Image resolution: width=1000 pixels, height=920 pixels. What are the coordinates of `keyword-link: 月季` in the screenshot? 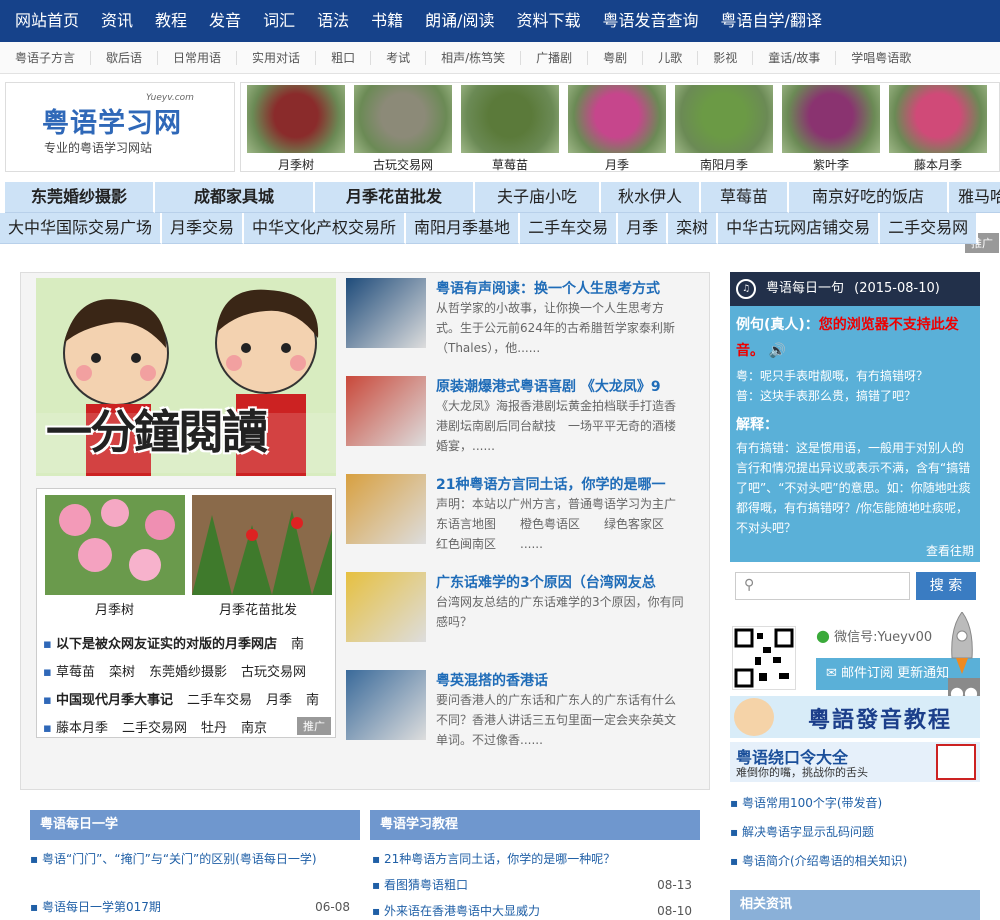 It's located at (643, 228).